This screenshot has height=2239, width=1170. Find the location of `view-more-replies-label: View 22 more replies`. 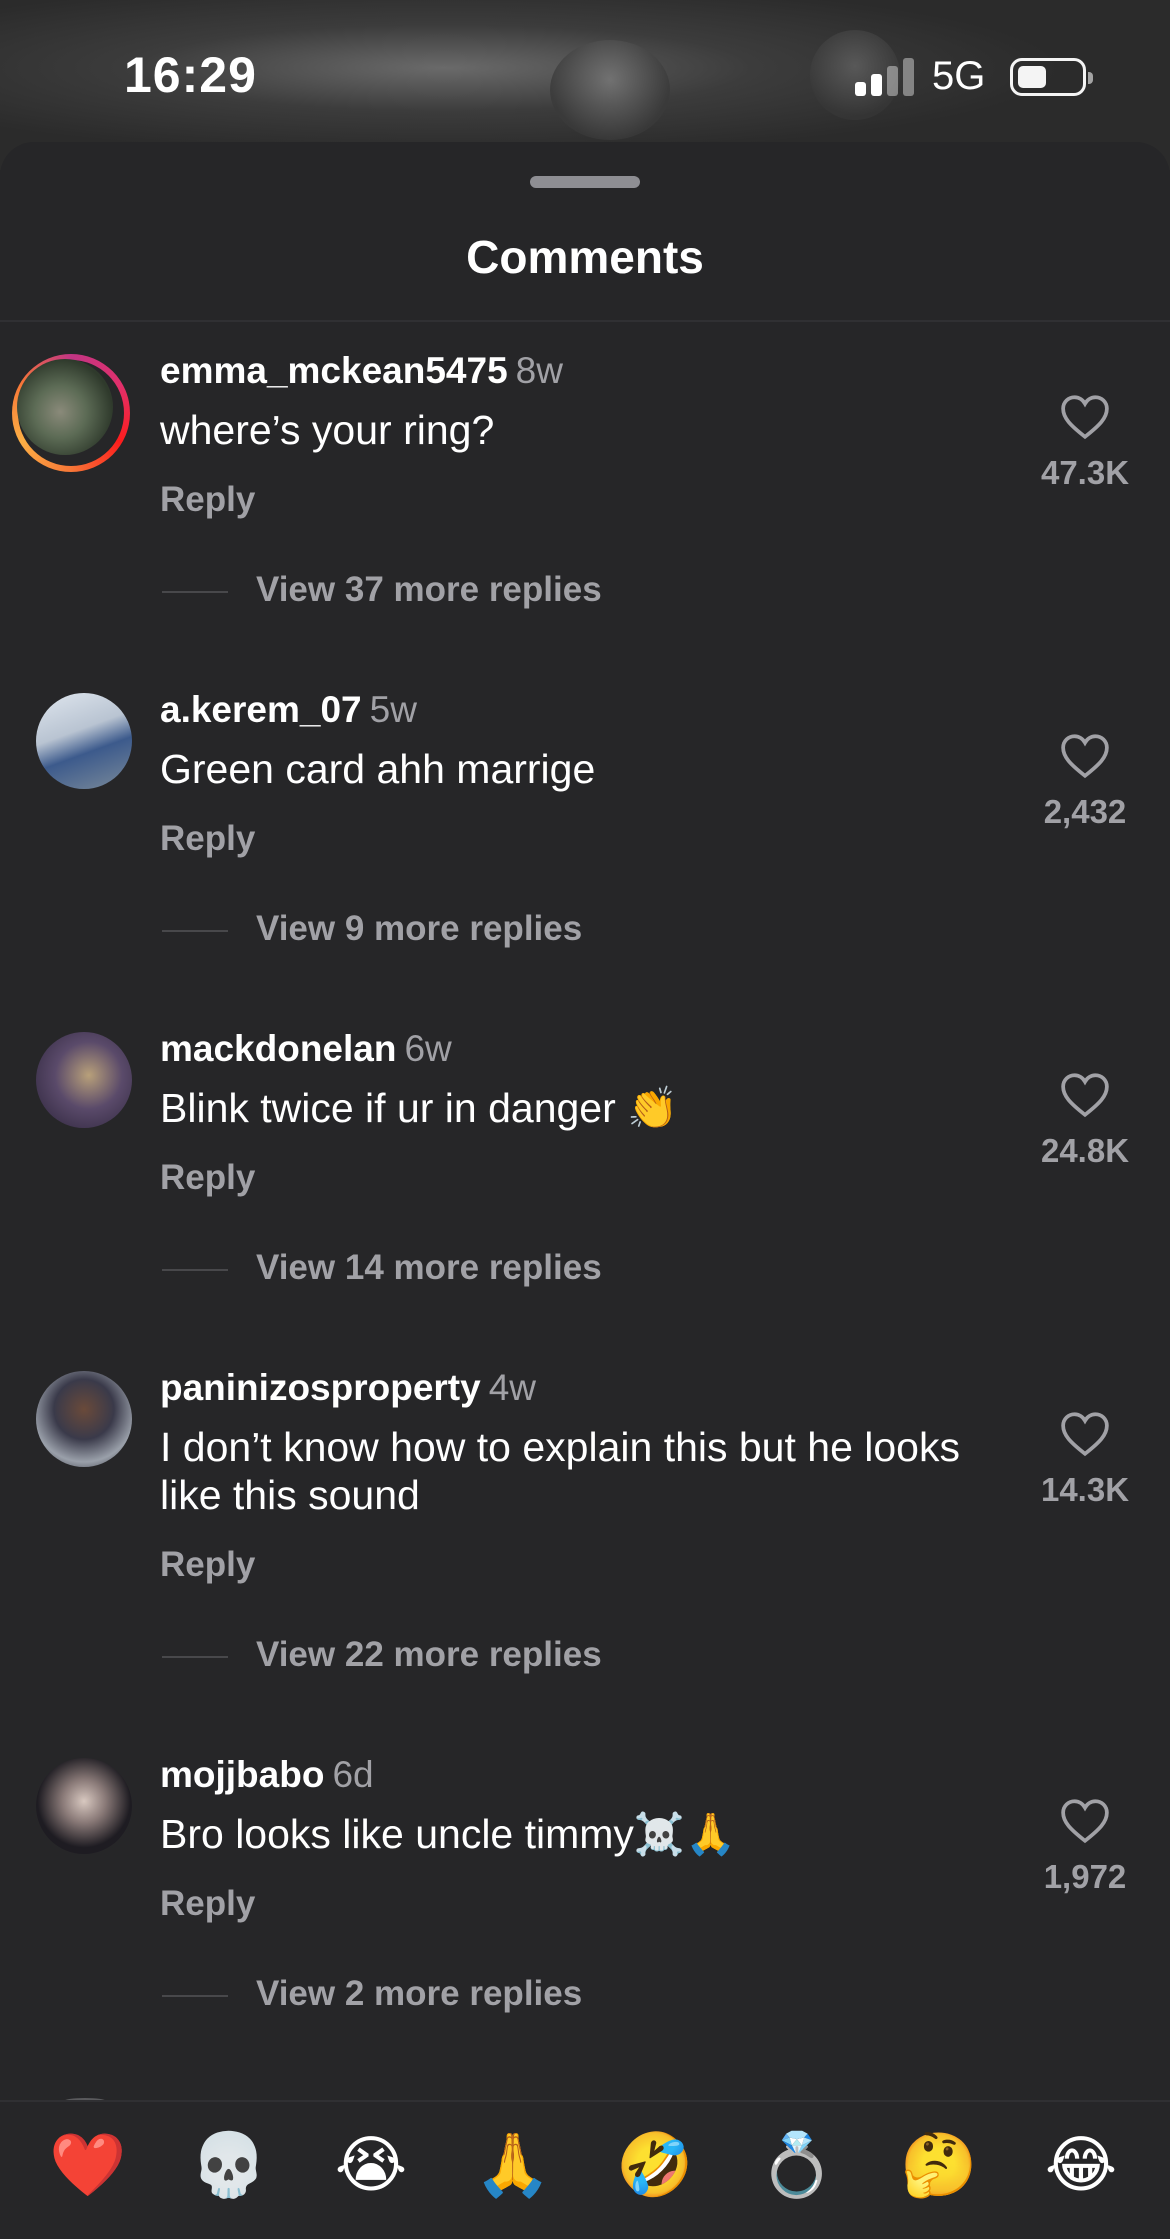

view-more-replies-label: View 22 more replies is located at coordinates (429, 1654).